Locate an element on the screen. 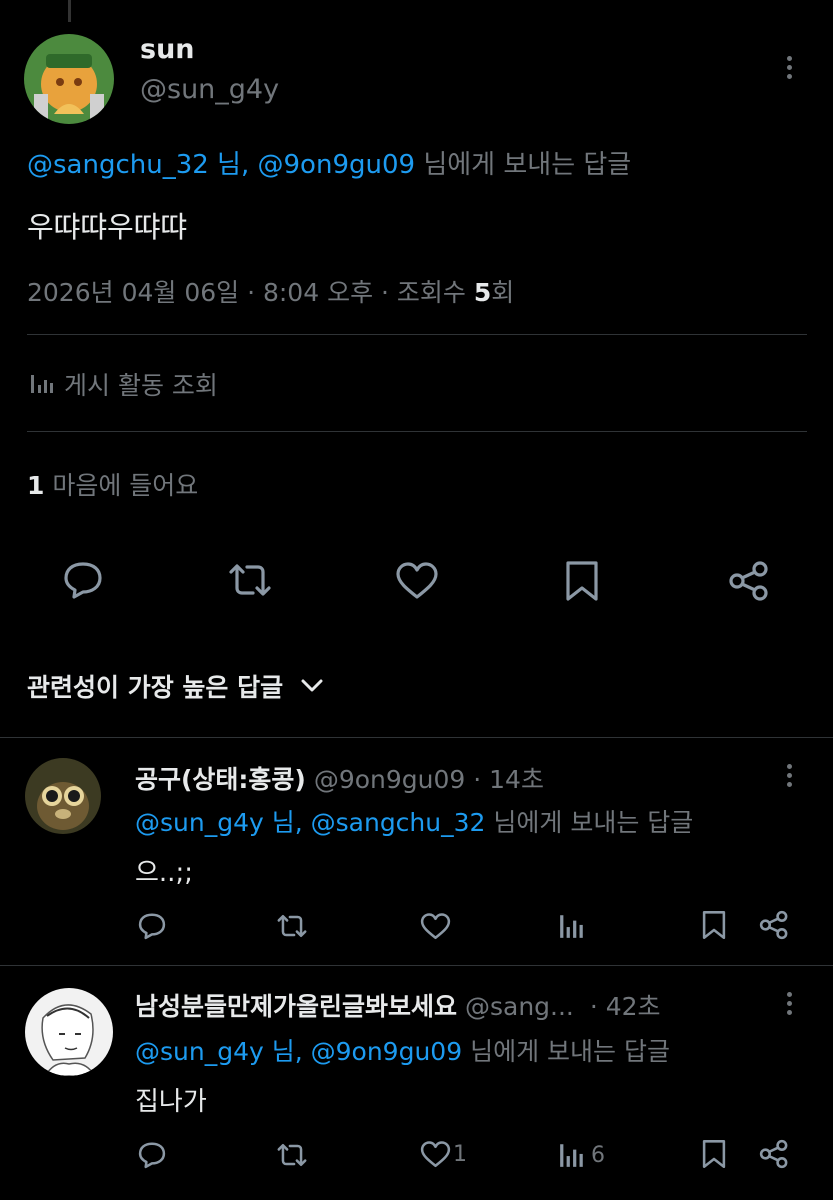 Image resolution: width=833 pixels, height=1200 pixels. like-button: 1 is located at coordinates (443, 1154).